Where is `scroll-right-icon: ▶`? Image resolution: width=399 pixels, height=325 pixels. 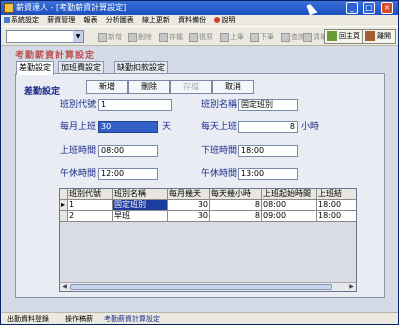 scroll-right-icon: ▶ is located at coordinates (351, 287).